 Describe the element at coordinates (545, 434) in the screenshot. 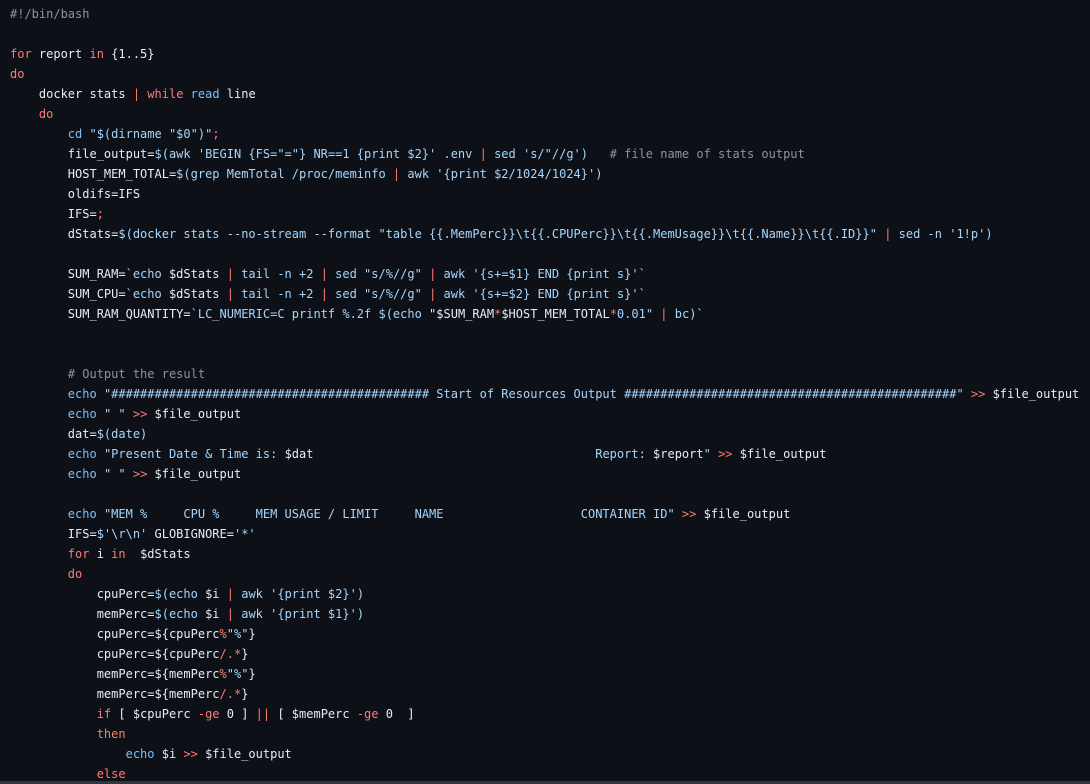

I see `code-line: dat=$(date)` at that location.